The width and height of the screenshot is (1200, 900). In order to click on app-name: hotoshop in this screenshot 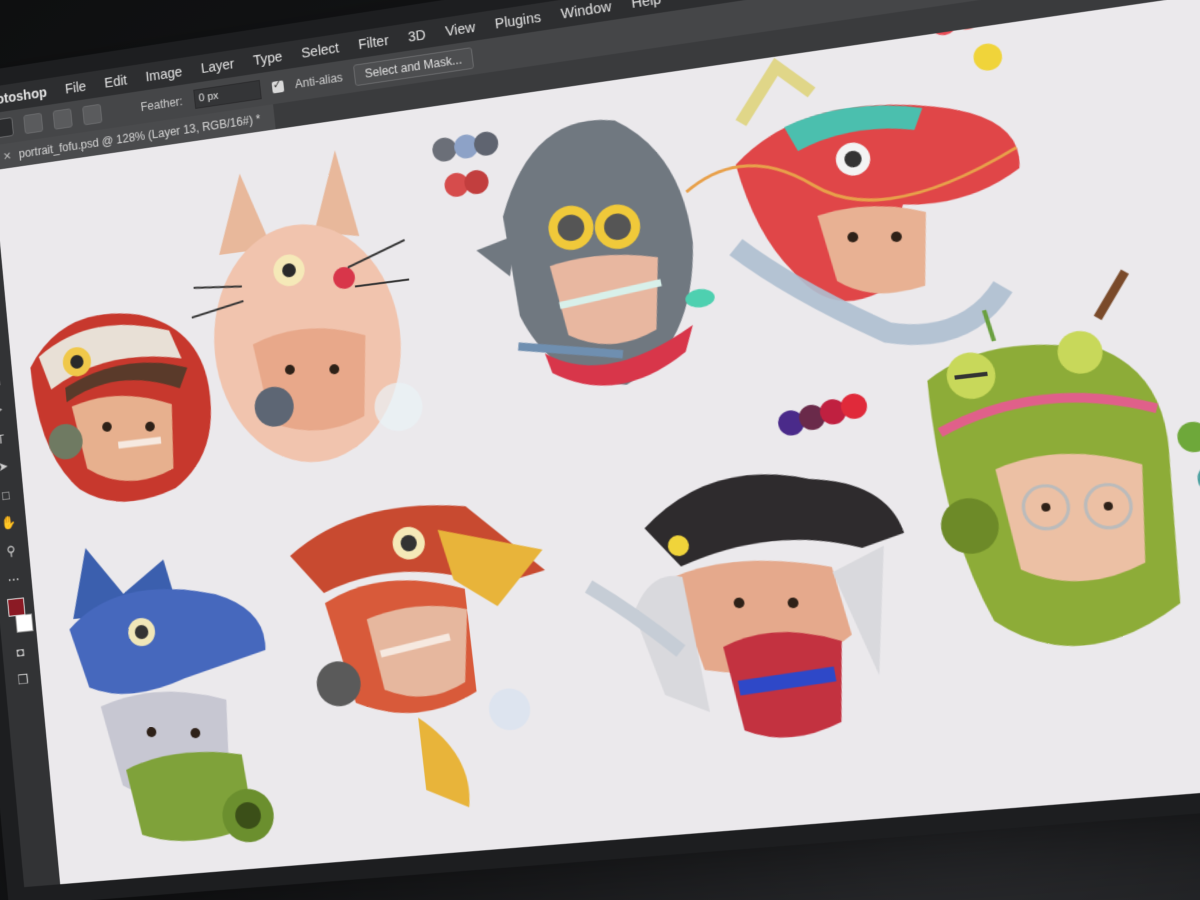, I will do `click(23, 96)`.